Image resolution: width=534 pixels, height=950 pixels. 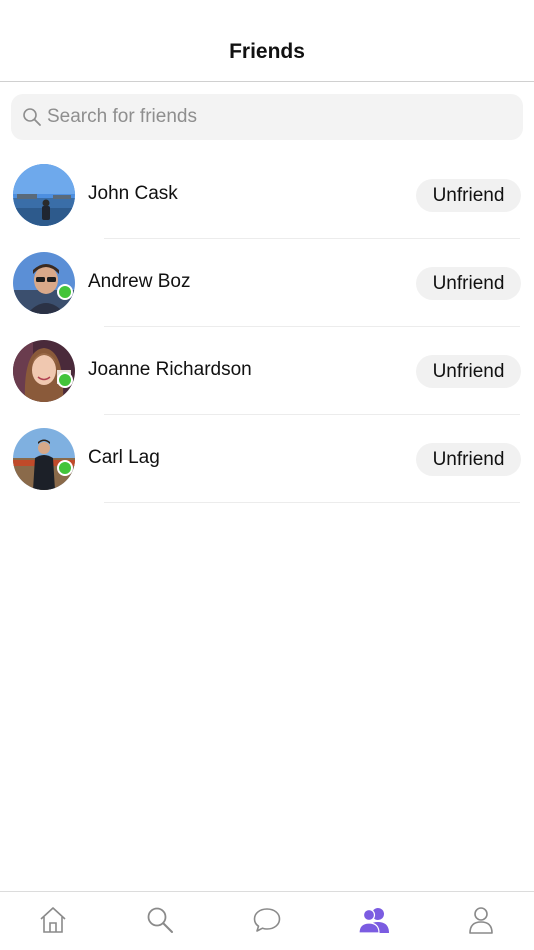 I want to click on profile-icon, so click(x=481, y=922).